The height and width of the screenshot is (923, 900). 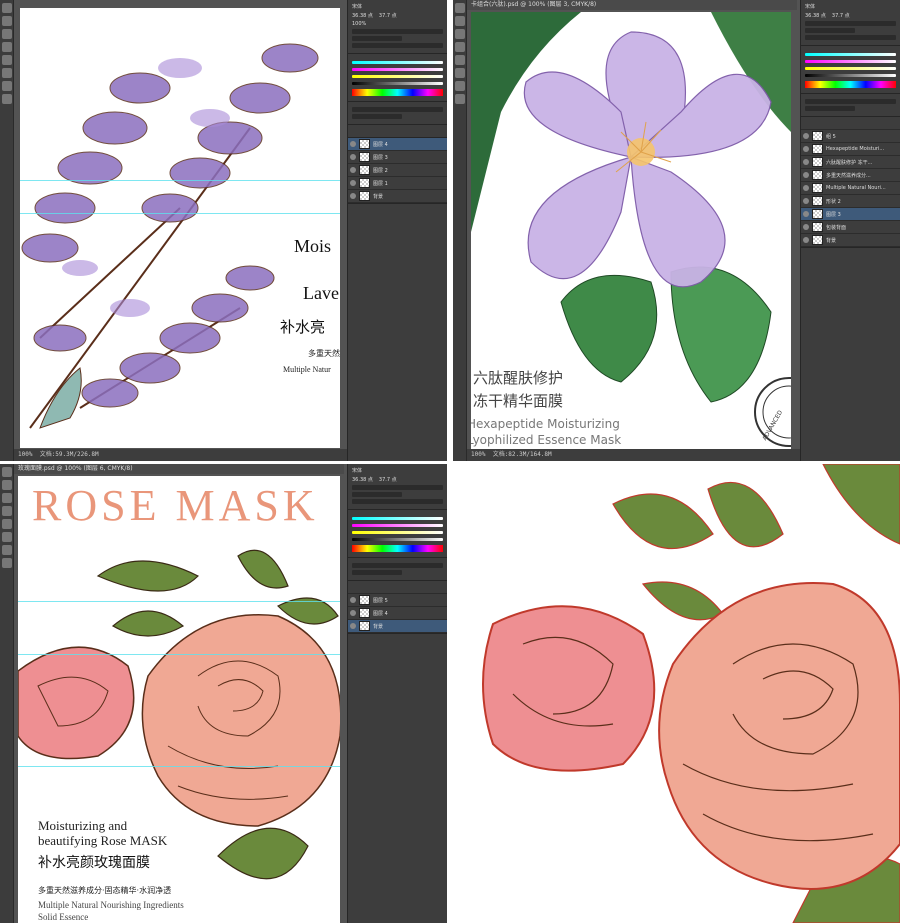 What do you see at coordinates (82, 826) in the screenshot?
I see `canvas-text-en-title-1: Moisturizing and` at bounding box center [82, 826].